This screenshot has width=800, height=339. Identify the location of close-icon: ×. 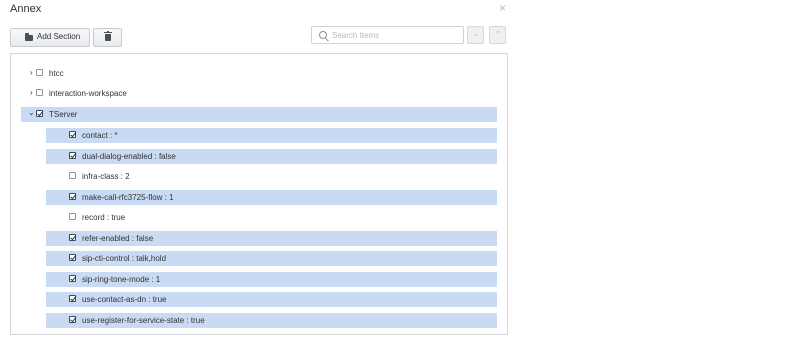
(502, 8).